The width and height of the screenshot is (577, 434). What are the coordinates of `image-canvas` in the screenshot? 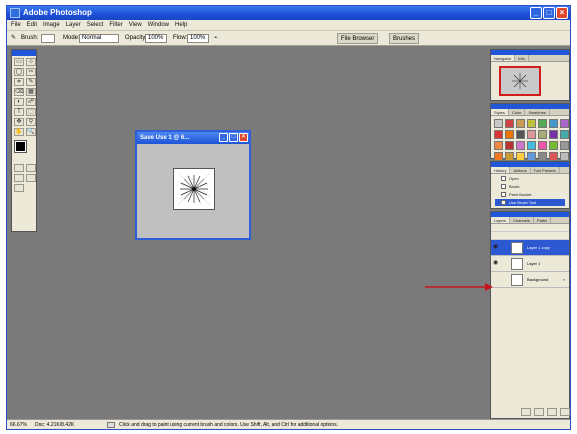 It's located at (194, 189).